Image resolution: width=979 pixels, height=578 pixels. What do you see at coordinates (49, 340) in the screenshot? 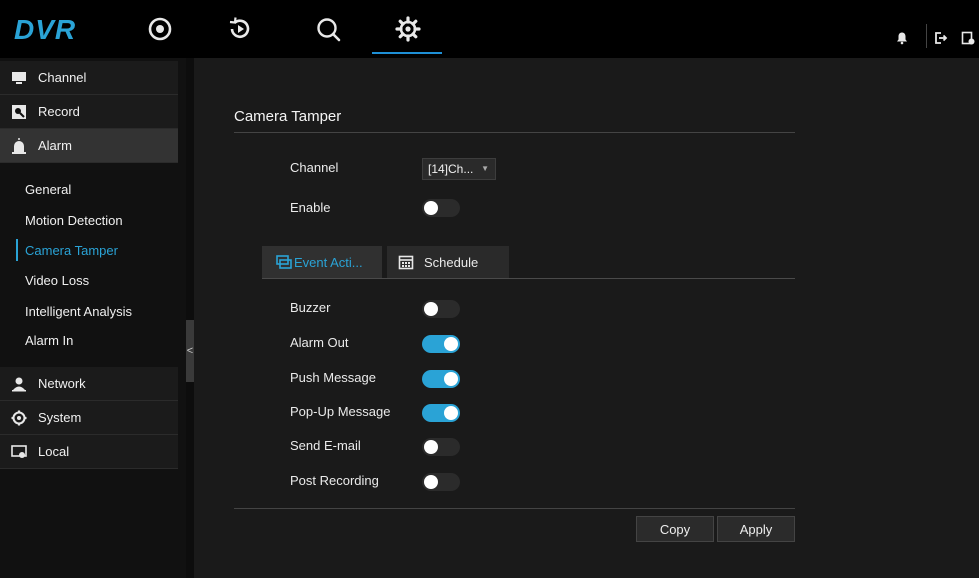
I see `sidebar-subitem-label: Alarm In` at bounding box center [49, 340].